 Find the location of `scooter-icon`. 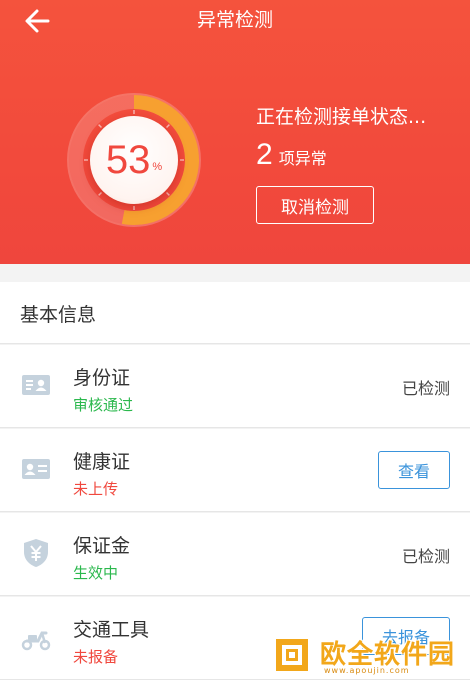

scooter-icon is located at coordinates (36, 641).